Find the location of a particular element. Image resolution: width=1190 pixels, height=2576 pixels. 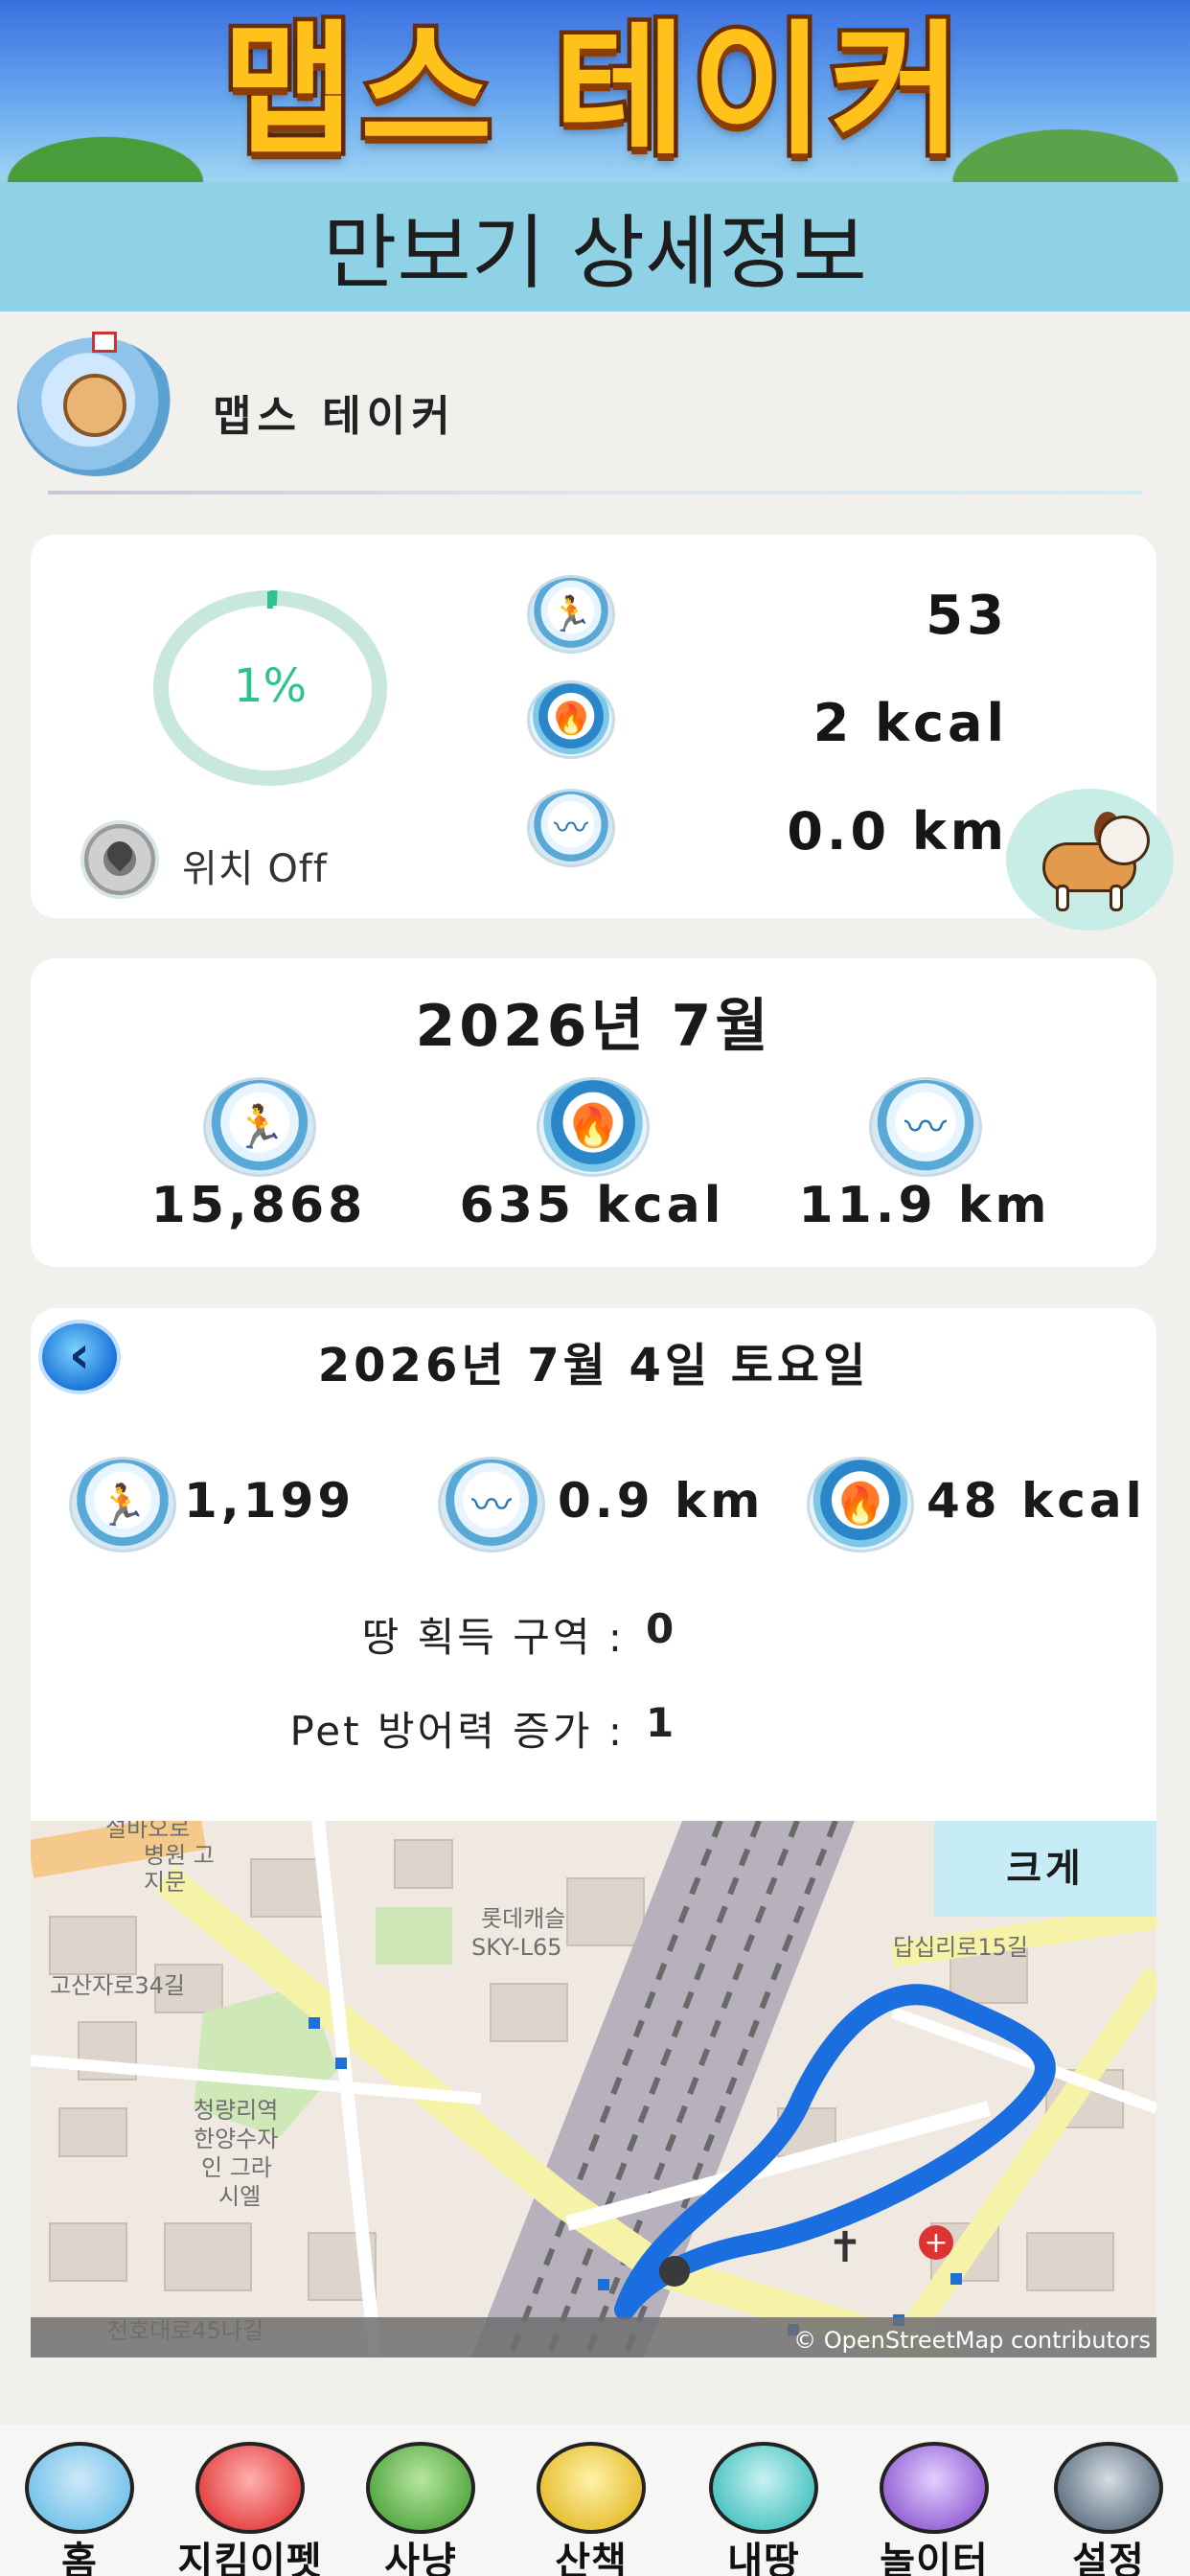

home-icon is located at coordinates (80, 2488).